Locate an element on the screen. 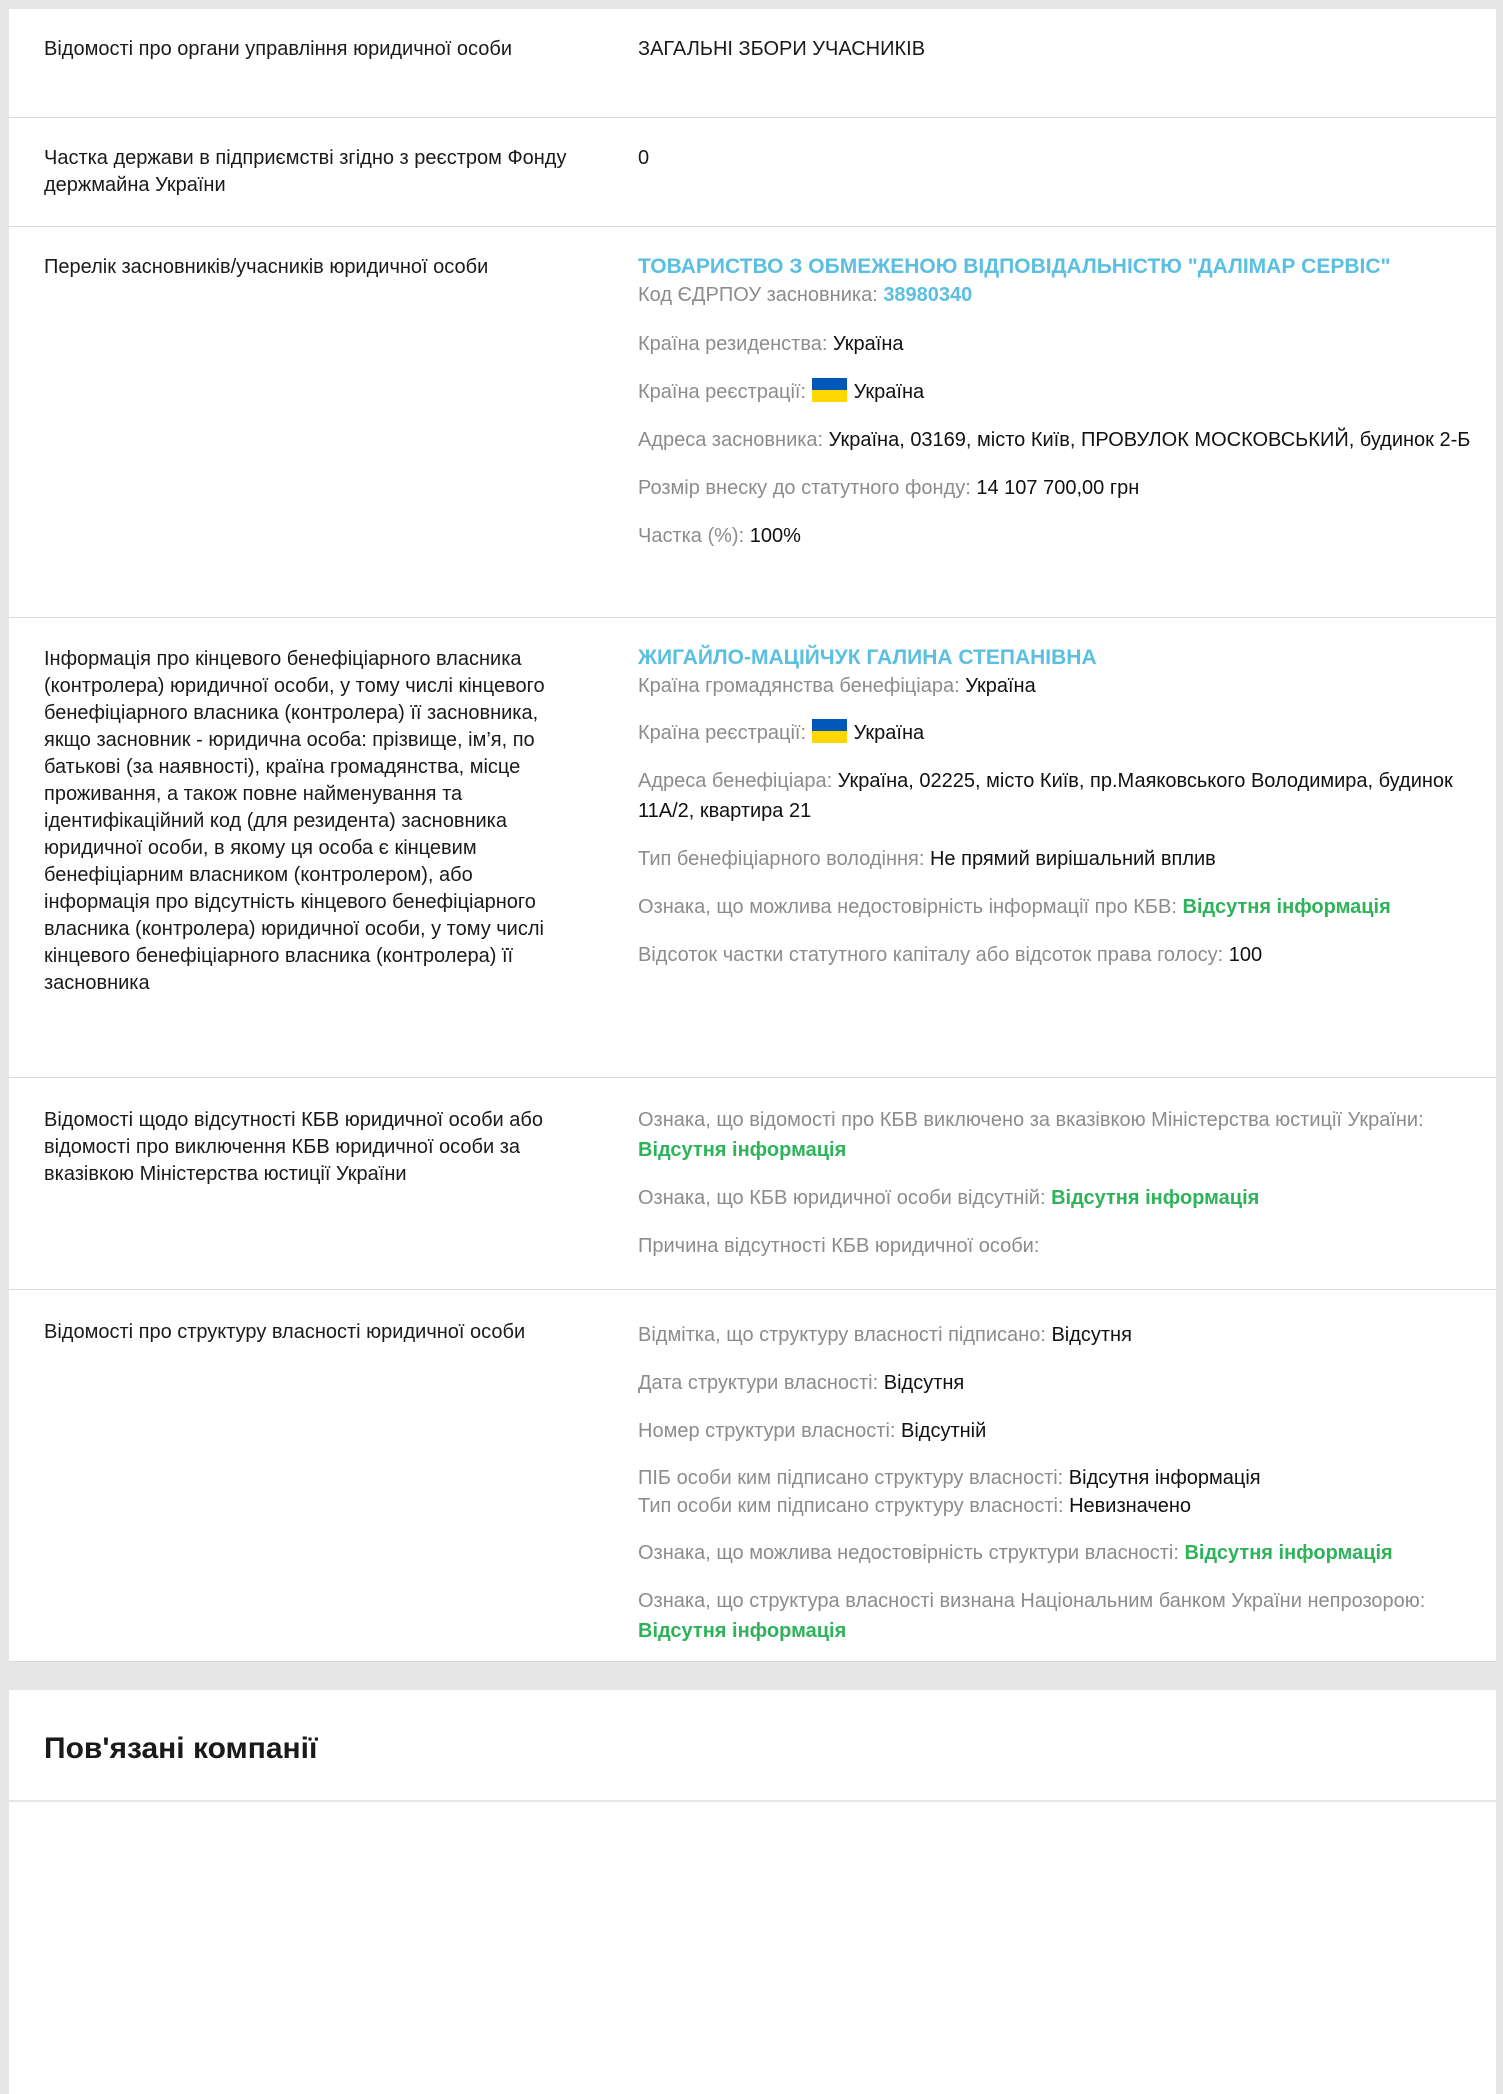  section-divider is located at coordinates (752, 1801).